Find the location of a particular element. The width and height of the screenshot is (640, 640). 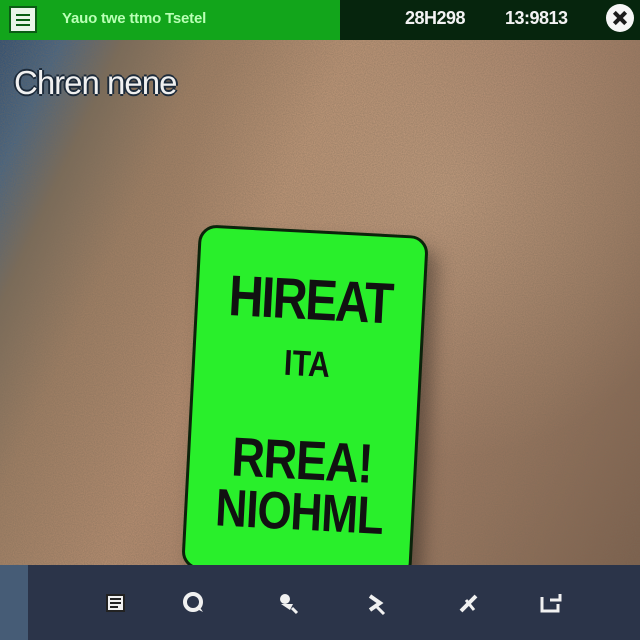

share-button is located at coordinates (377, 603).